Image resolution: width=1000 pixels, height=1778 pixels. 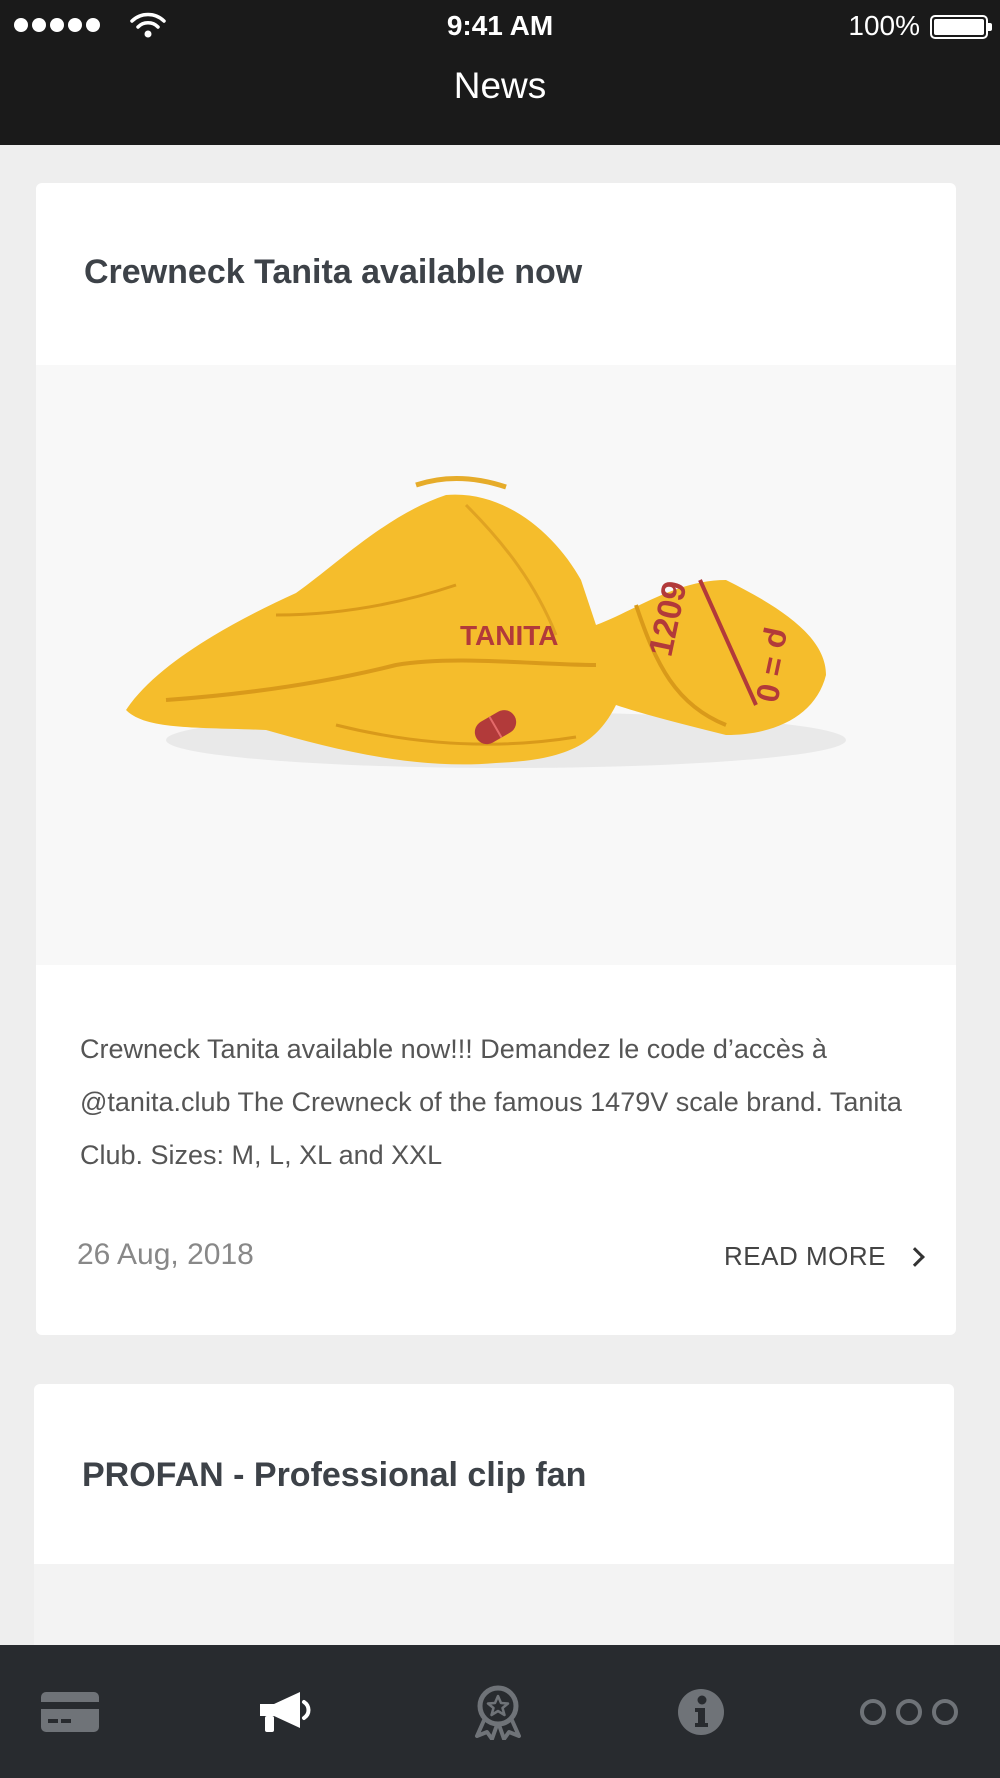 What do you see at coordinates (884, 25) in the screenshot?
I see `battery-percentage: 100%` at bounding box center [884, 25].